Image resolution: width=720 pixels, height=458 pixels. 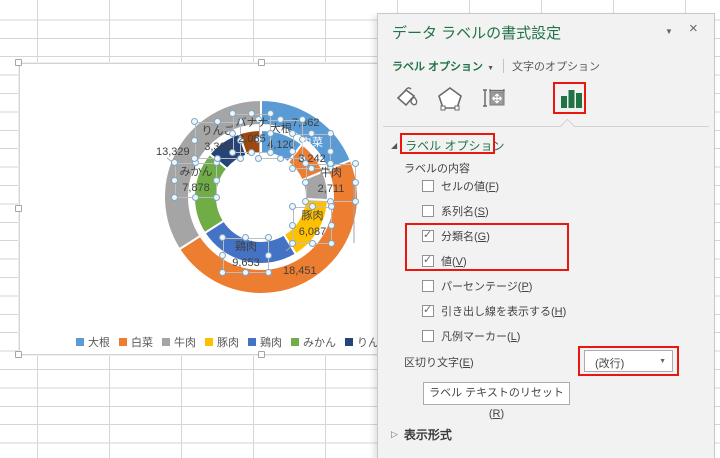 I want to click on checkbox-系列名: 系列名(S), so click(x=455, y=211).